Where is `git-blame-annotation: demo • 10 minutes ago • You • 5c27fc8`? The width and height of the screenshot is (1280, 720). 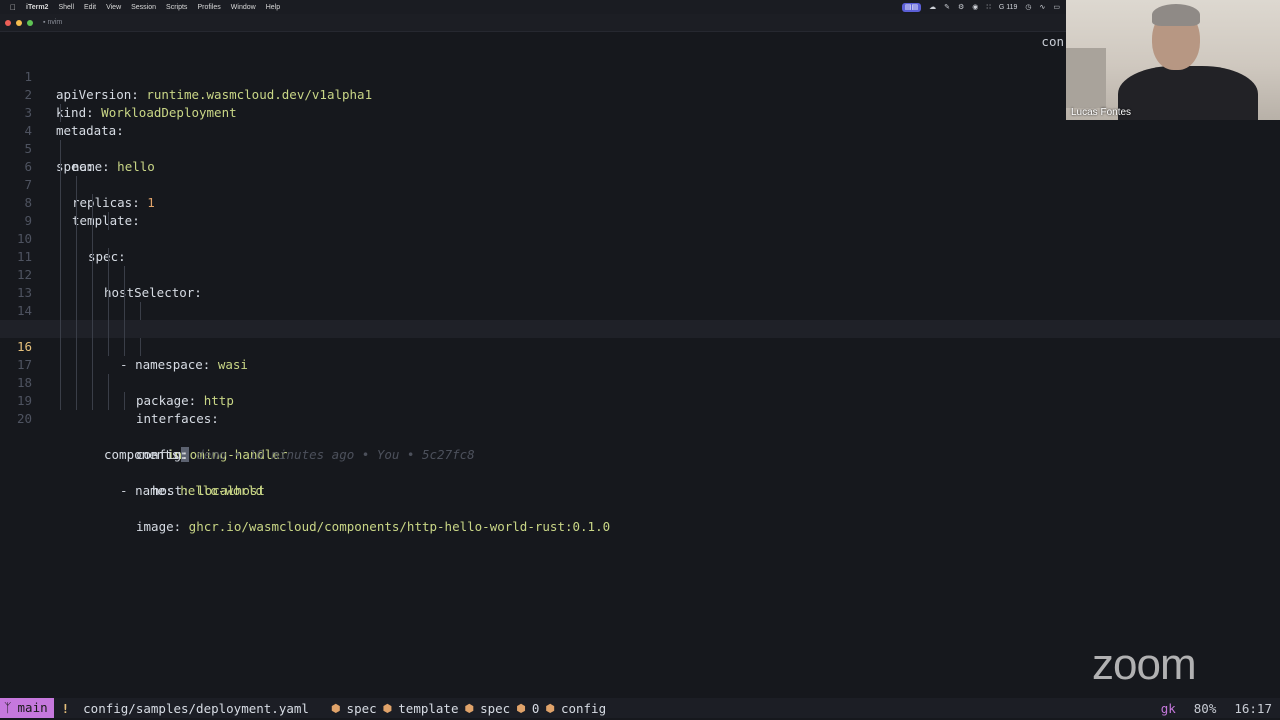
git-blame-annotation: demo • 10 minutes ago • You • 5c27fc8 is located at coordinates (335, 454).